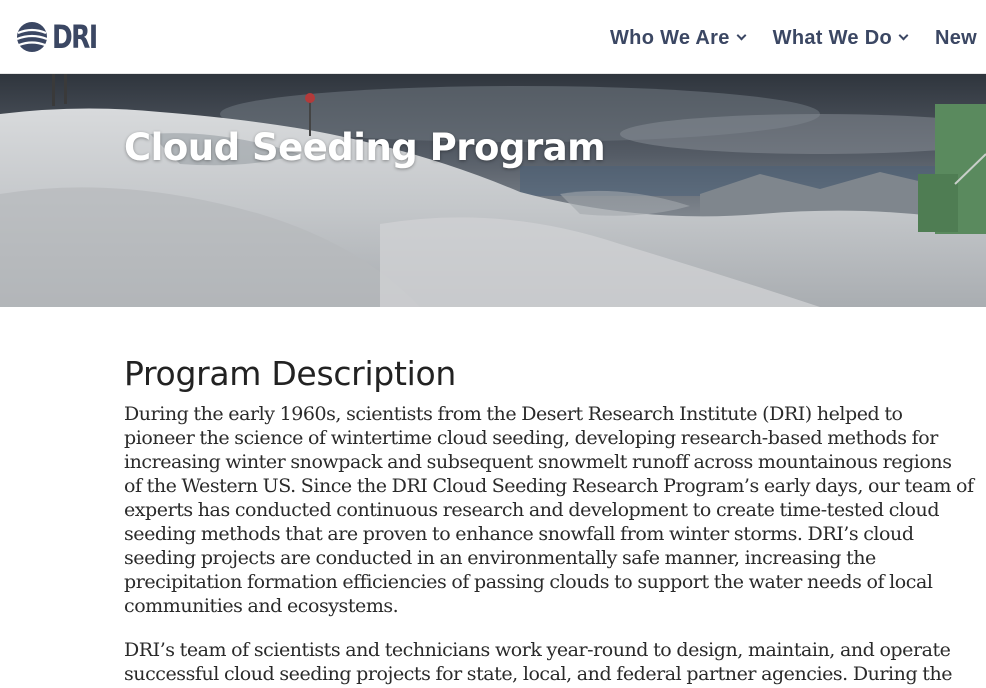 The width and height of the screenshot is (986, 688). I want to click on nav-who-we-are: Who We Are, so click(678, 38).